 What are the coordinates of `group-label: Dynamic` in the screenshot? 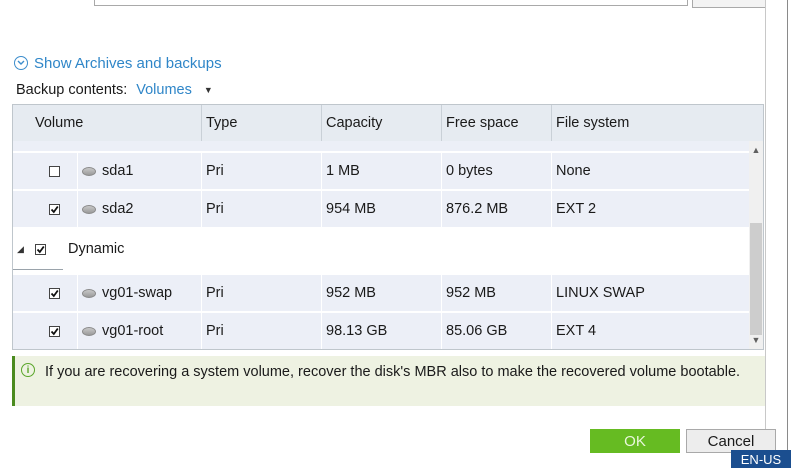 It's located at (96, 249).